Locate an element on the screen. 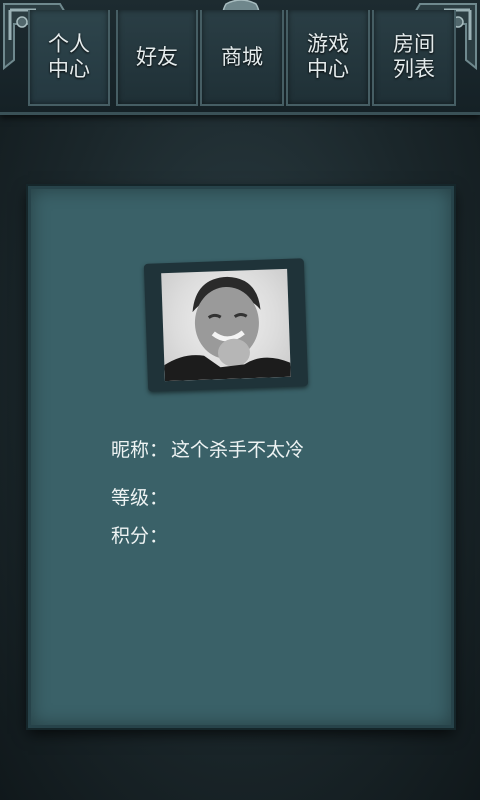 This screenshot has width=480, height=800. top-tab-bar: 个人 中心 好友 商城 游戏 中心 房间 列表 is located at coordinates (240, 57).